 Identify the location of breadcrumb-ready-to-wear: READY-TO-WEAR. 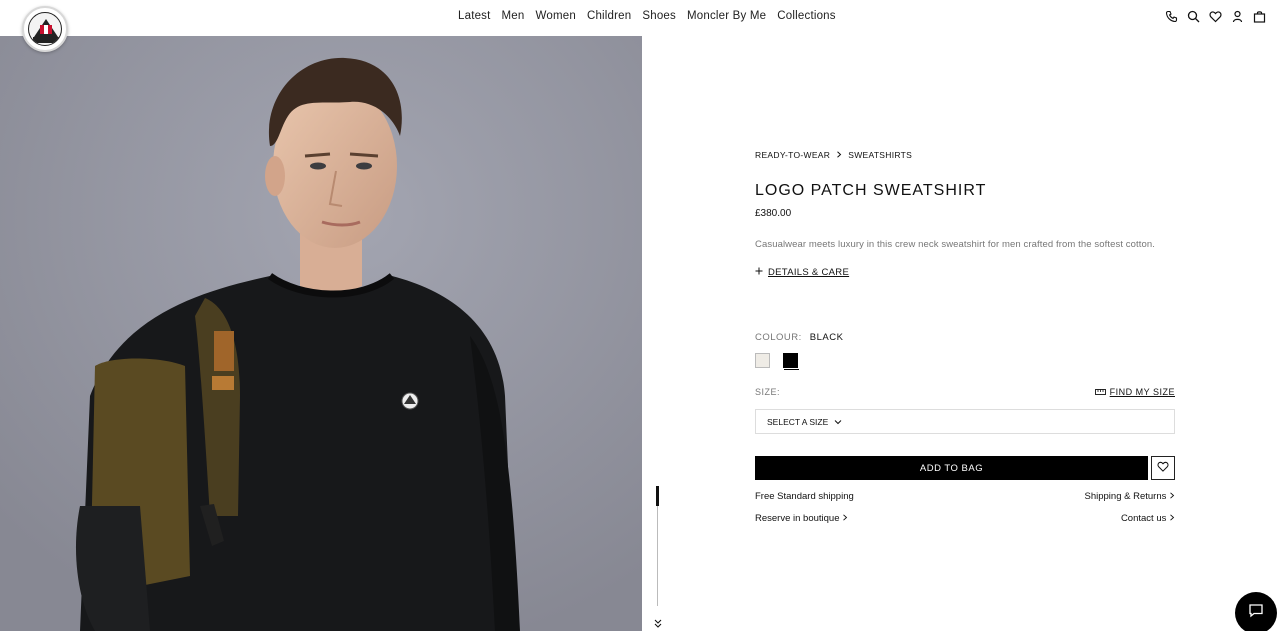
(792, 155).